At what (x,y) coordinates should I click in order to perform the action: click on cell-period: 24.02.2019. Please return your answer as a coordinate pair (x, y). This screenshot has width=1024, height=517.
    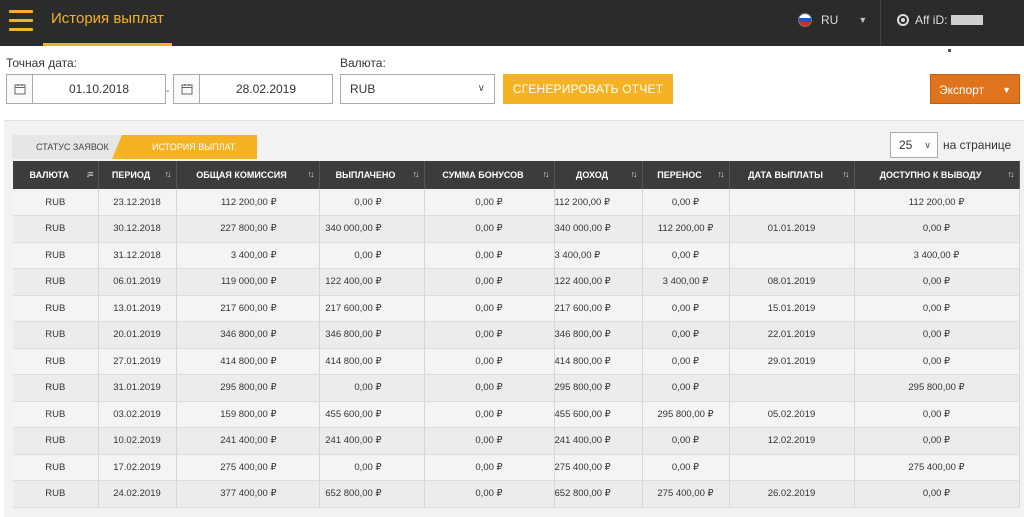
    Looking at the image, I should click on (137, 494).